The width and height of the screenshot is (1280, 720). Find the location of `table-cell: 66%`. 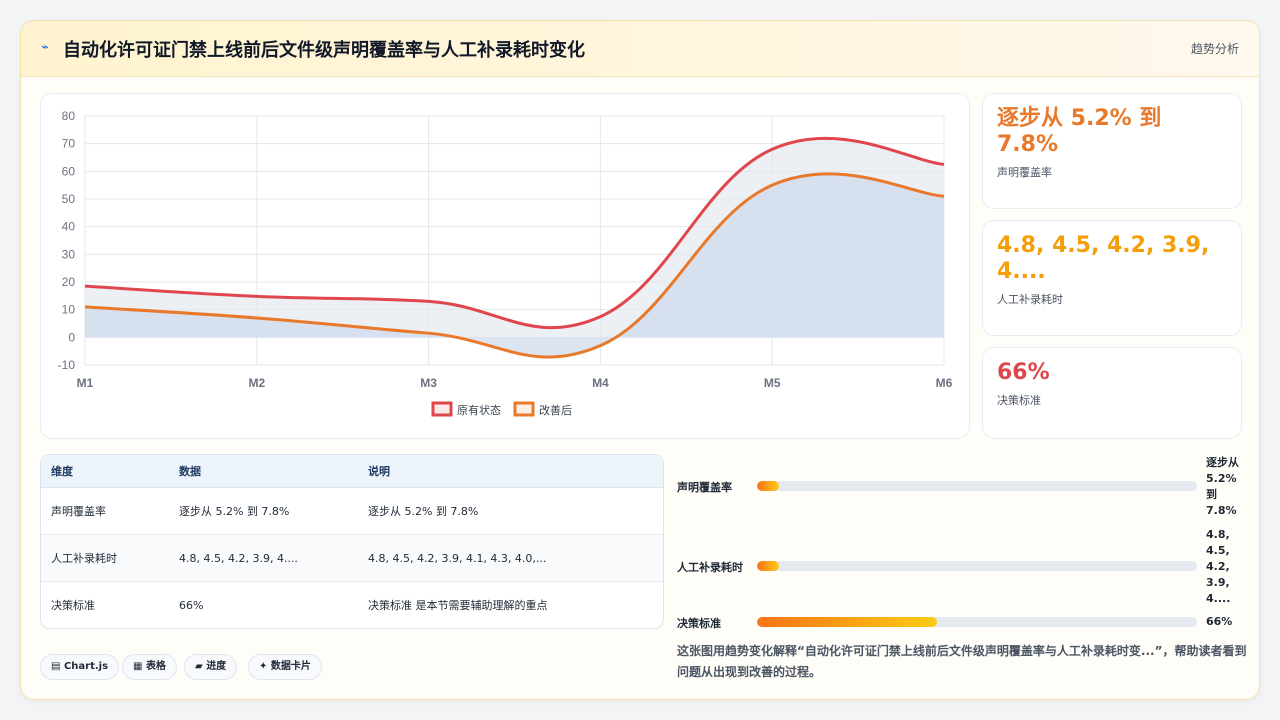

table-cell: 66% is located at coordinates (191, 605).